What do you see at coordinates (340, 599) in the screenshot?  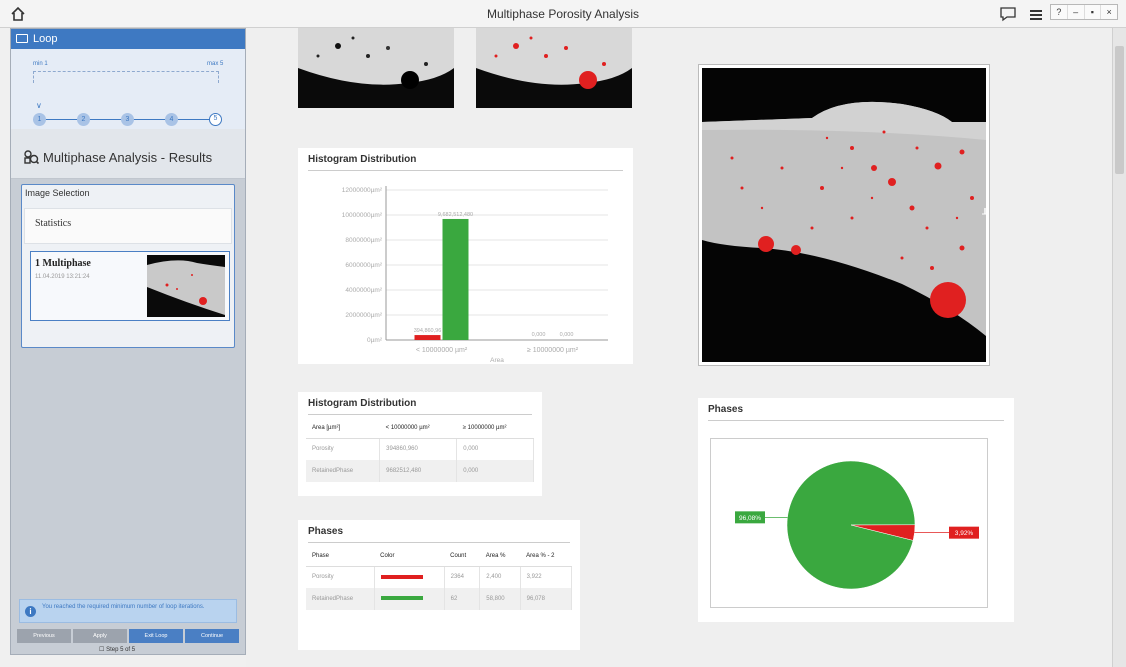 I see `phase-name: RetainedPhase` at bounding box center [340, 599].